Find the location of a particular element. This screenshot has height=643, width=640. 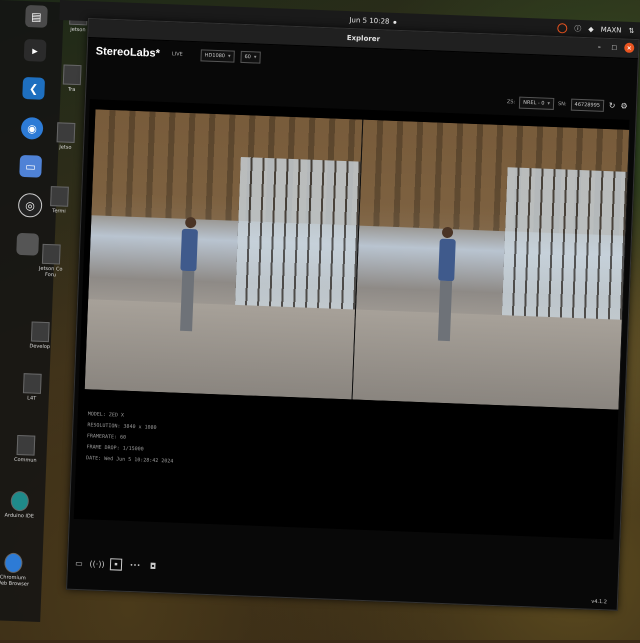

fps-value: 60 is located at coordinates (248, 57).